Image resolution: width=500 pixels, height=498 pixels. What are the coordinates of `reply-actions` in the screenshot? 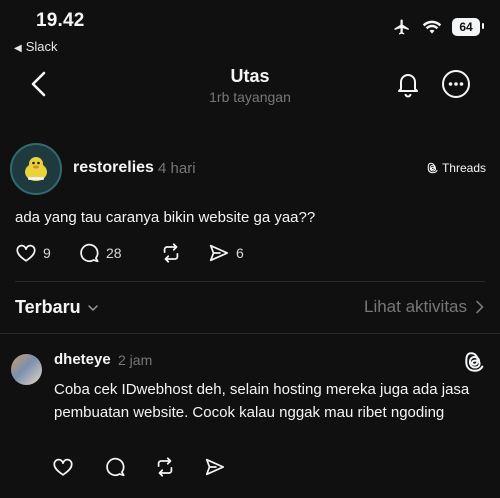 It's located at (139, 467).